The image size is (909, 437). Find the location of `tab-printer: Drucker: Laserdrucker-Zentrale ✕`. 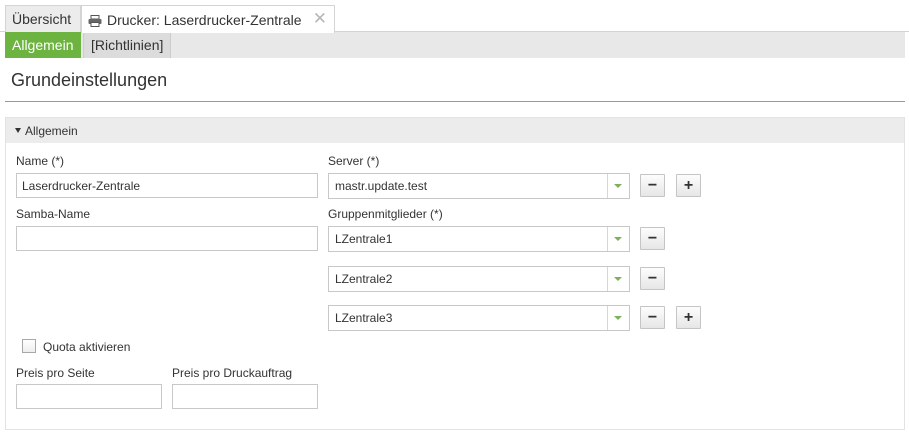

tab-printer: Drucker: Laserdrucker-Zentrale ✕ is located at coordinates (208, 19).